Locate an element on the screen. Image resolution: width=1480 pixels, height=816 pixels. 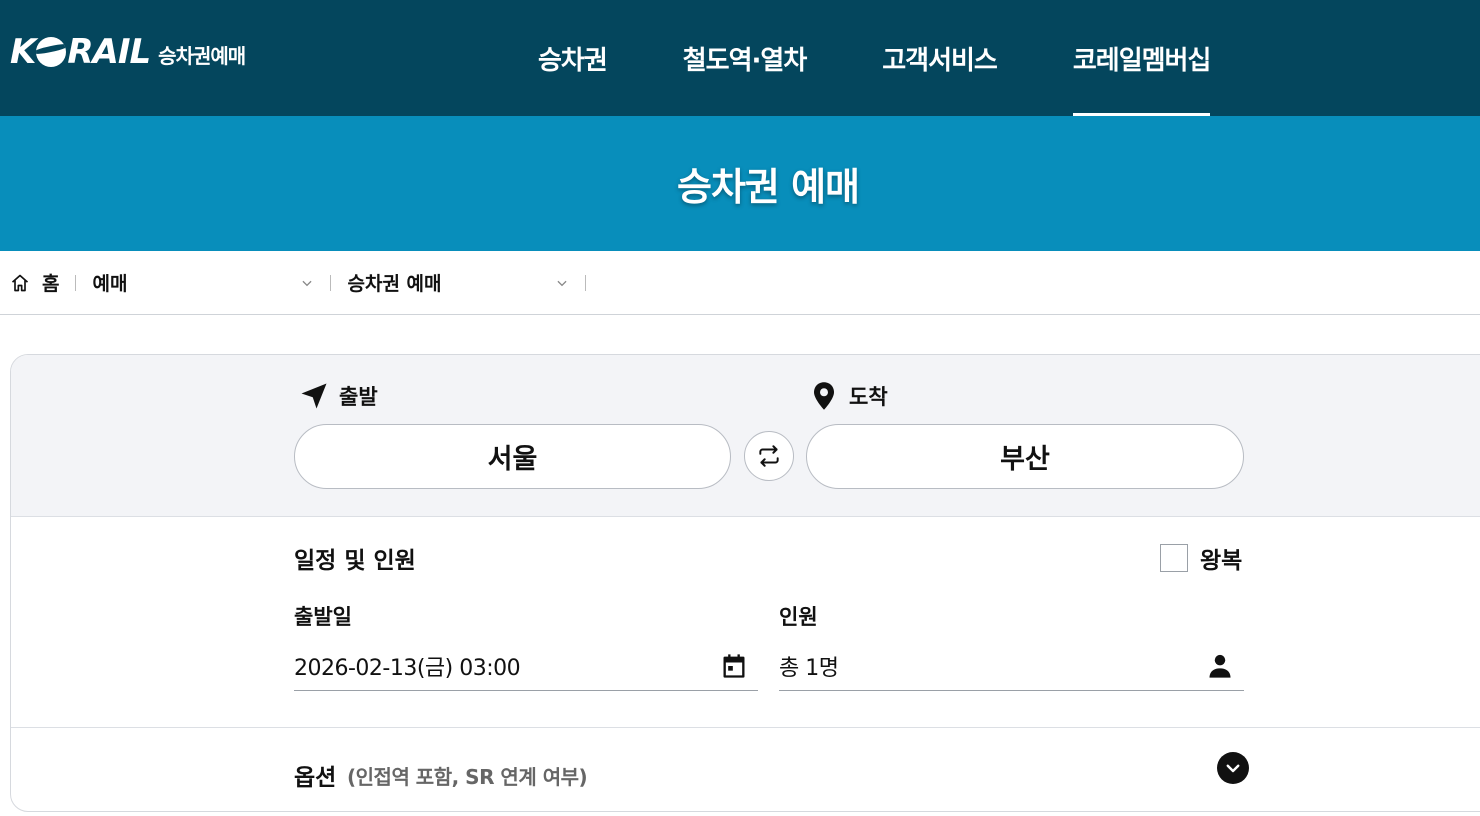
departure-label: 출발 is located at coordinates (338, 396).